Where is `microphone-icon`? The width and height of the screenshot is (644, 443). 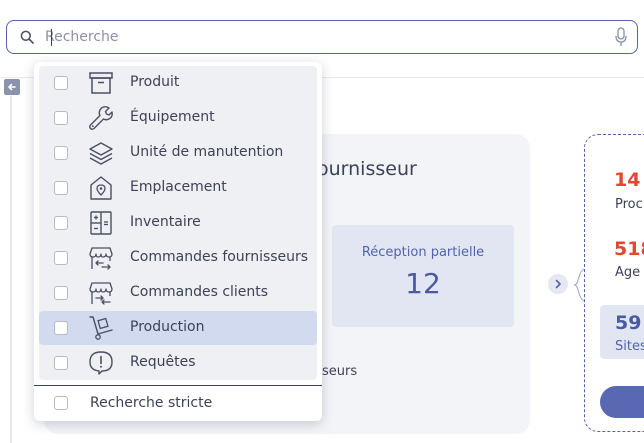
microphone-icon is located at coordinates (621, 37).